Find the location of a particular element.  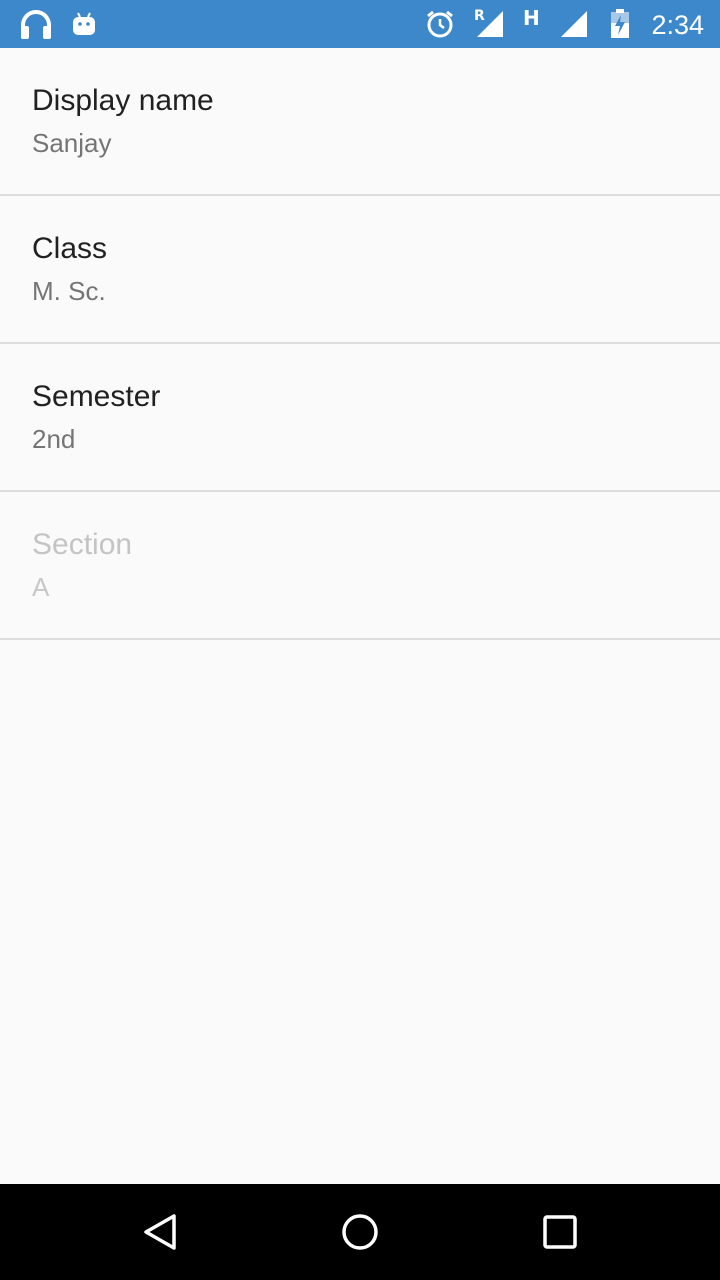

pref-semester: Semester 2nd is located at coordinates (360, 418).